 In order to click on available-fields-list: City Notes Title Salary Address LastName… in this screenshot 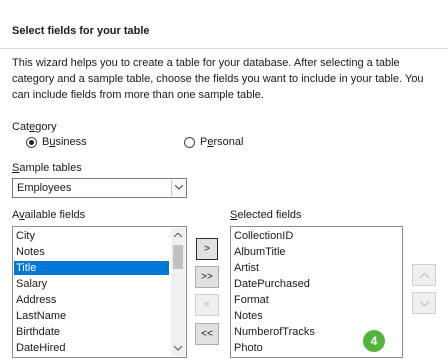, I will do `click(99, 292)`.